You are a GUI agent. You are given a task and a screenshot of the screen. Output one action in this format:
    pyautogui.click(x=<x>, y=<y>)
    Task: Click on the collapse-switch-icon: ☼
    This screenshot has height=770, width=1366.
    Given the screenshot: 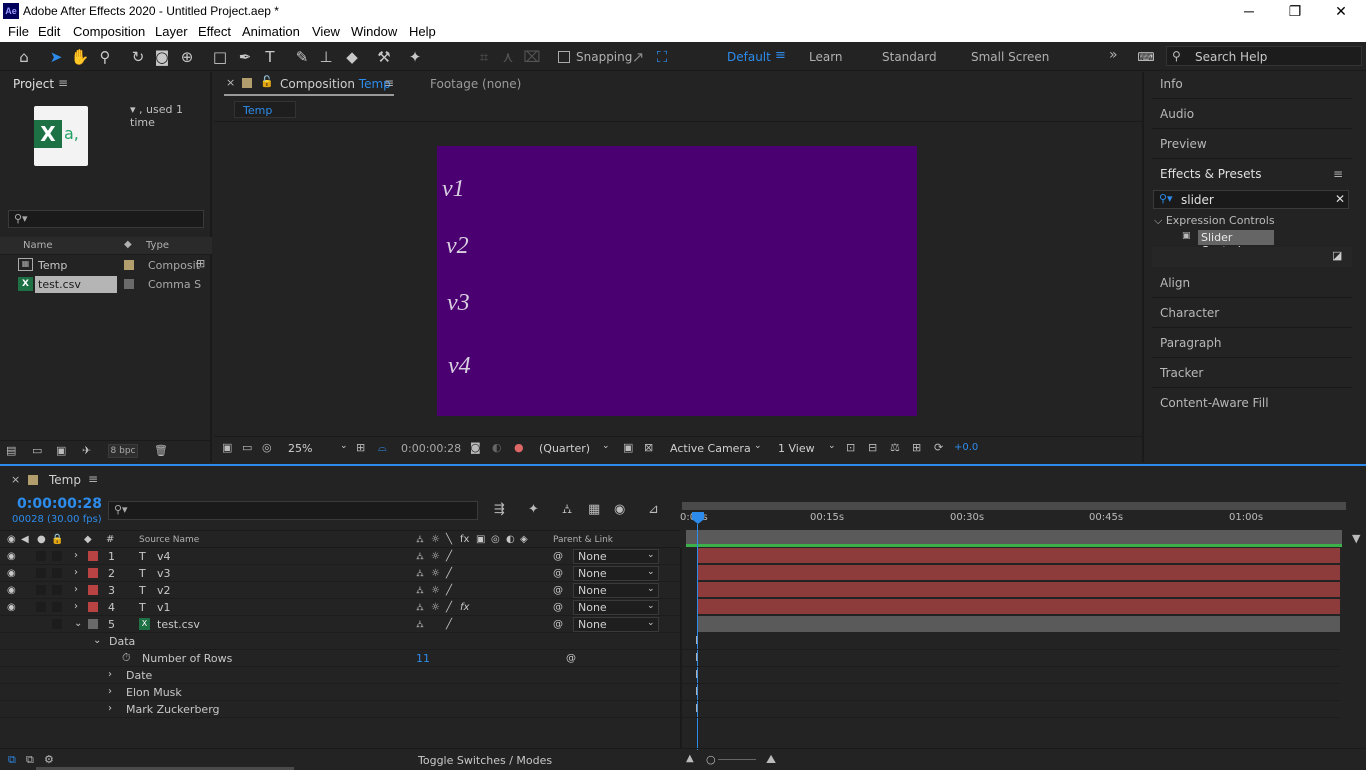 What is the action you would take?
    pyautogui.click(x=435, y=573)
    